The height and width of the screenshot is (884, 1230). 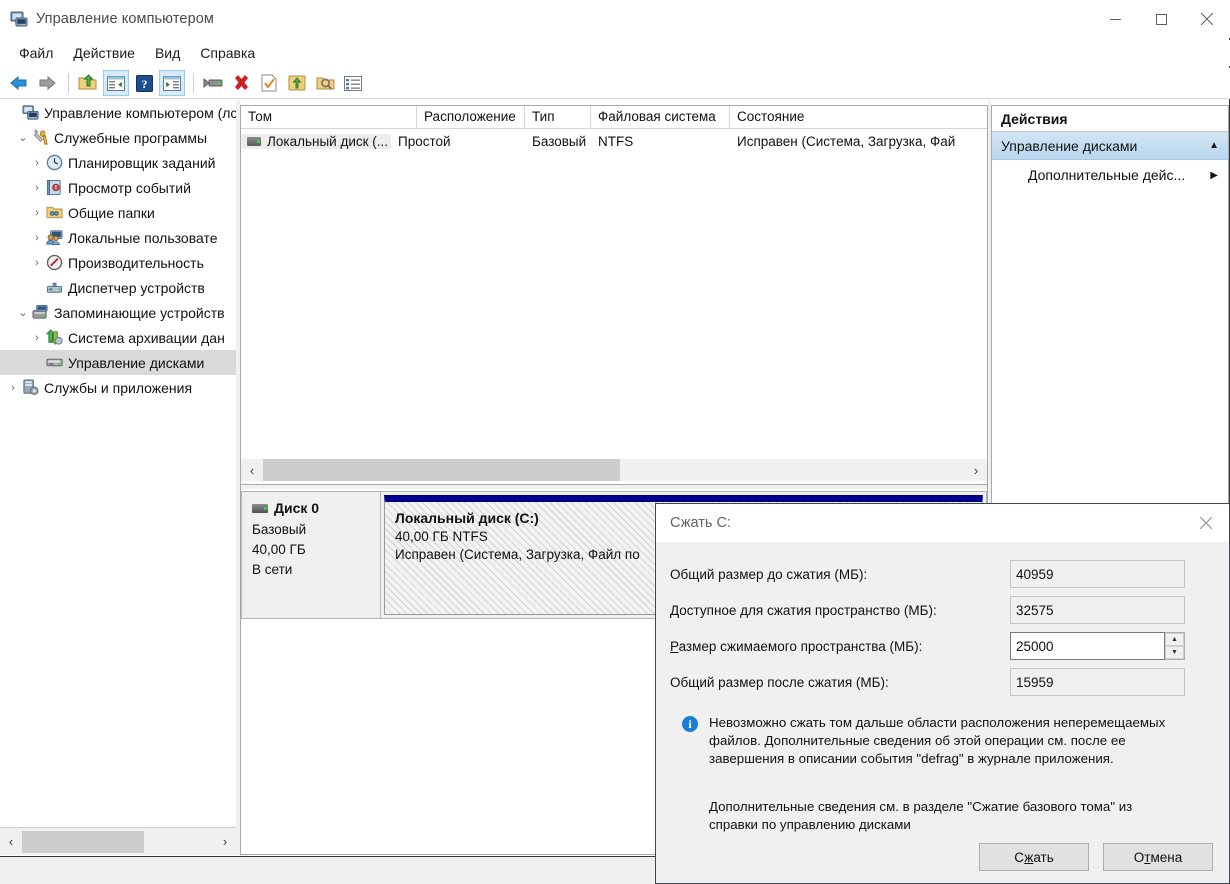 What do you see at coordinates (118, 337) in the screenshot?
I see `tree-item-backup: › Система архивации дан` at bounding box center [118, 337].